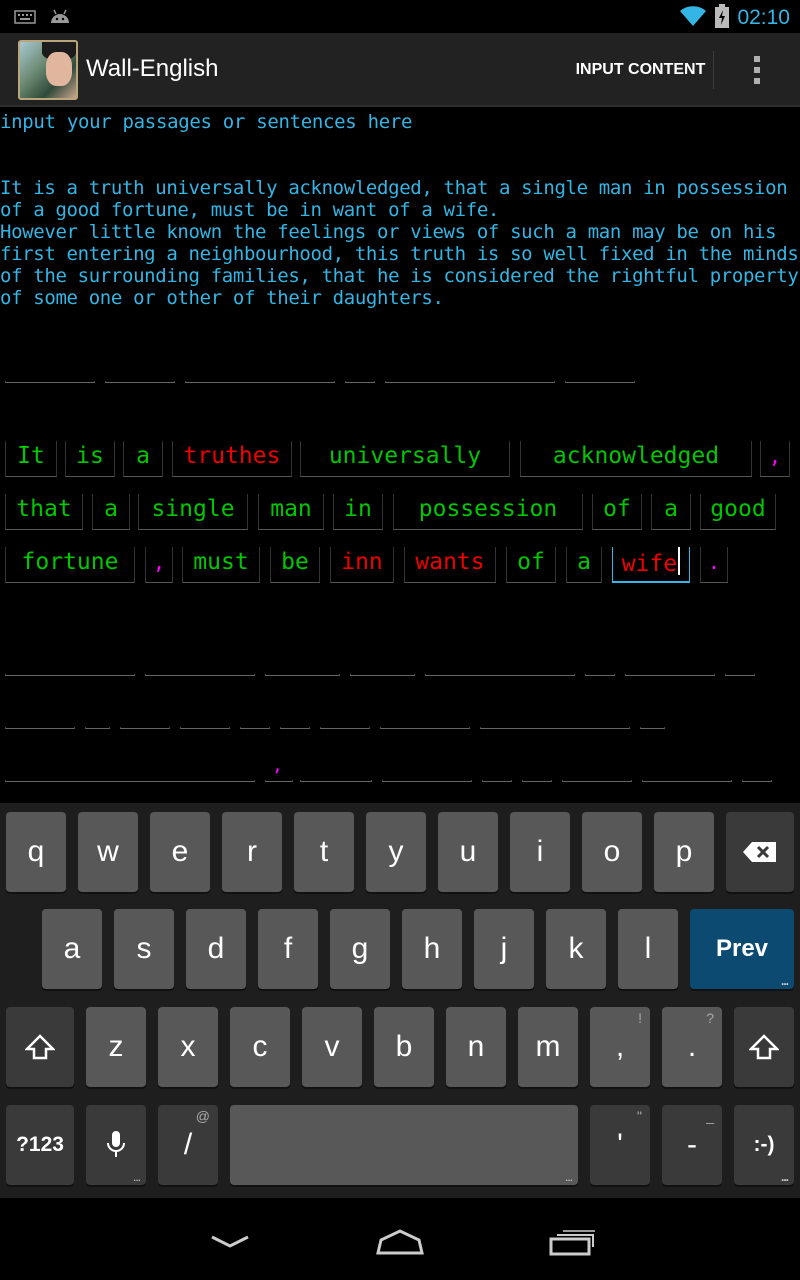 This screenshot has width=800, height=1280. Describe the element at coordinates (612, 852) in the screenshot. I see `key-o: o` at that location.